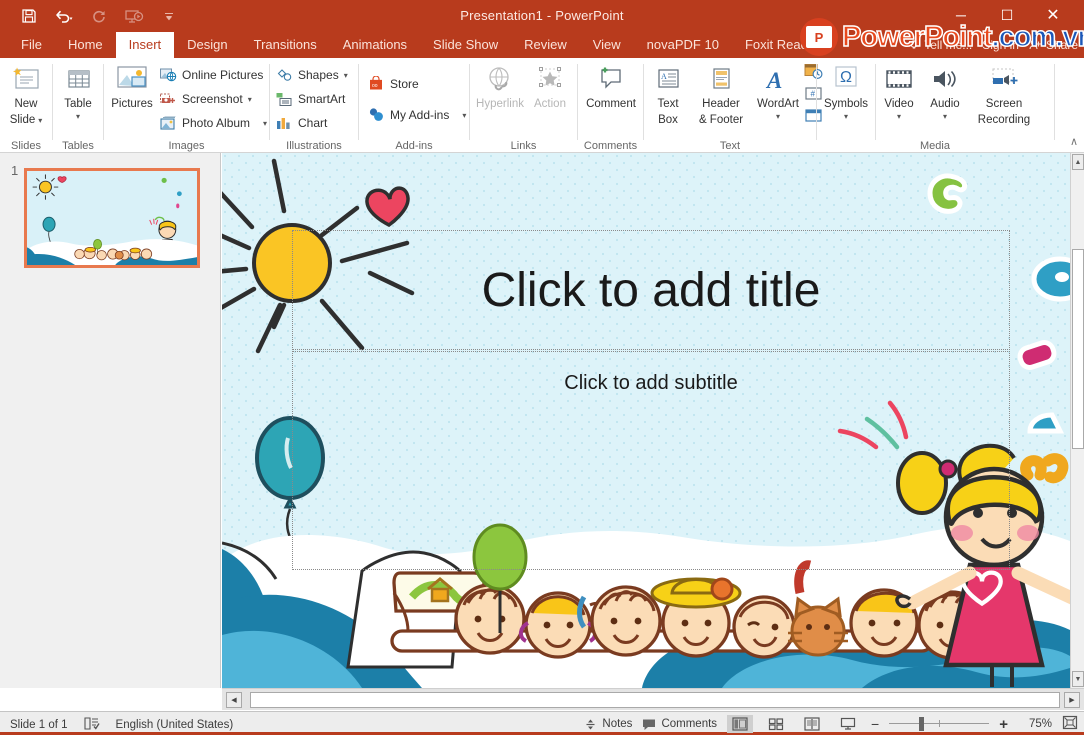 This screenshot has width=1084, height=735. I want to click on wordart-button: A WordArt ▾, so click(778, 91).